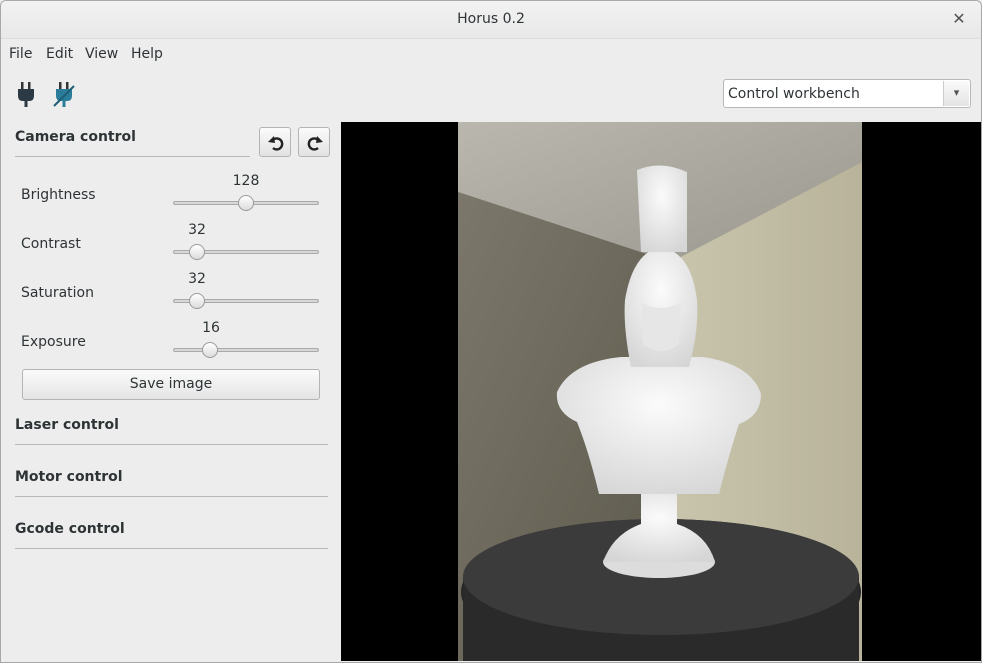 Image resolution: width=982 pixels, height=663 pixels. What do you see at coordinates (171, 444) in the screenshot?
I see `laser-control-divider` at bounding box center [171, 444].